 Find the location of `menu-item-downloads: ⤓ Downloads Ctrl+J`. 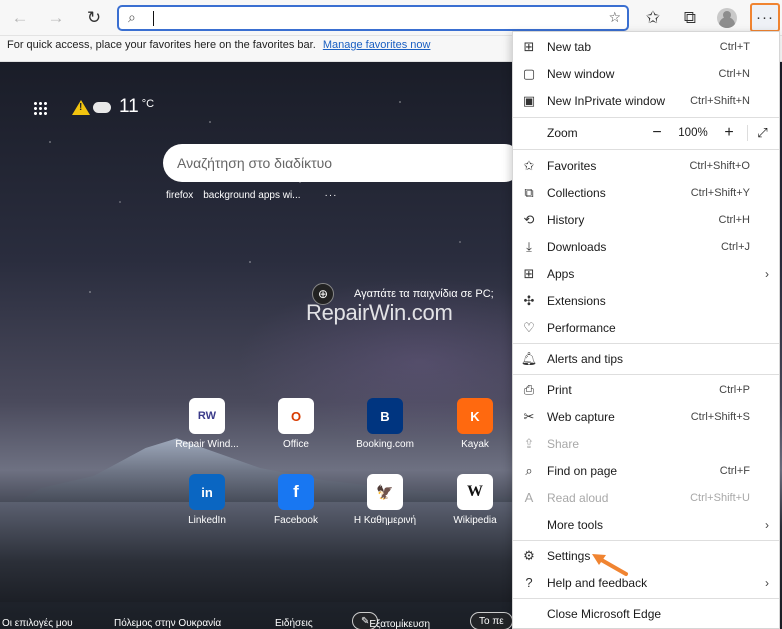

menu-item-downloads: ⤓ Downloads Ctrl+J is located at coordinates (646, 246).